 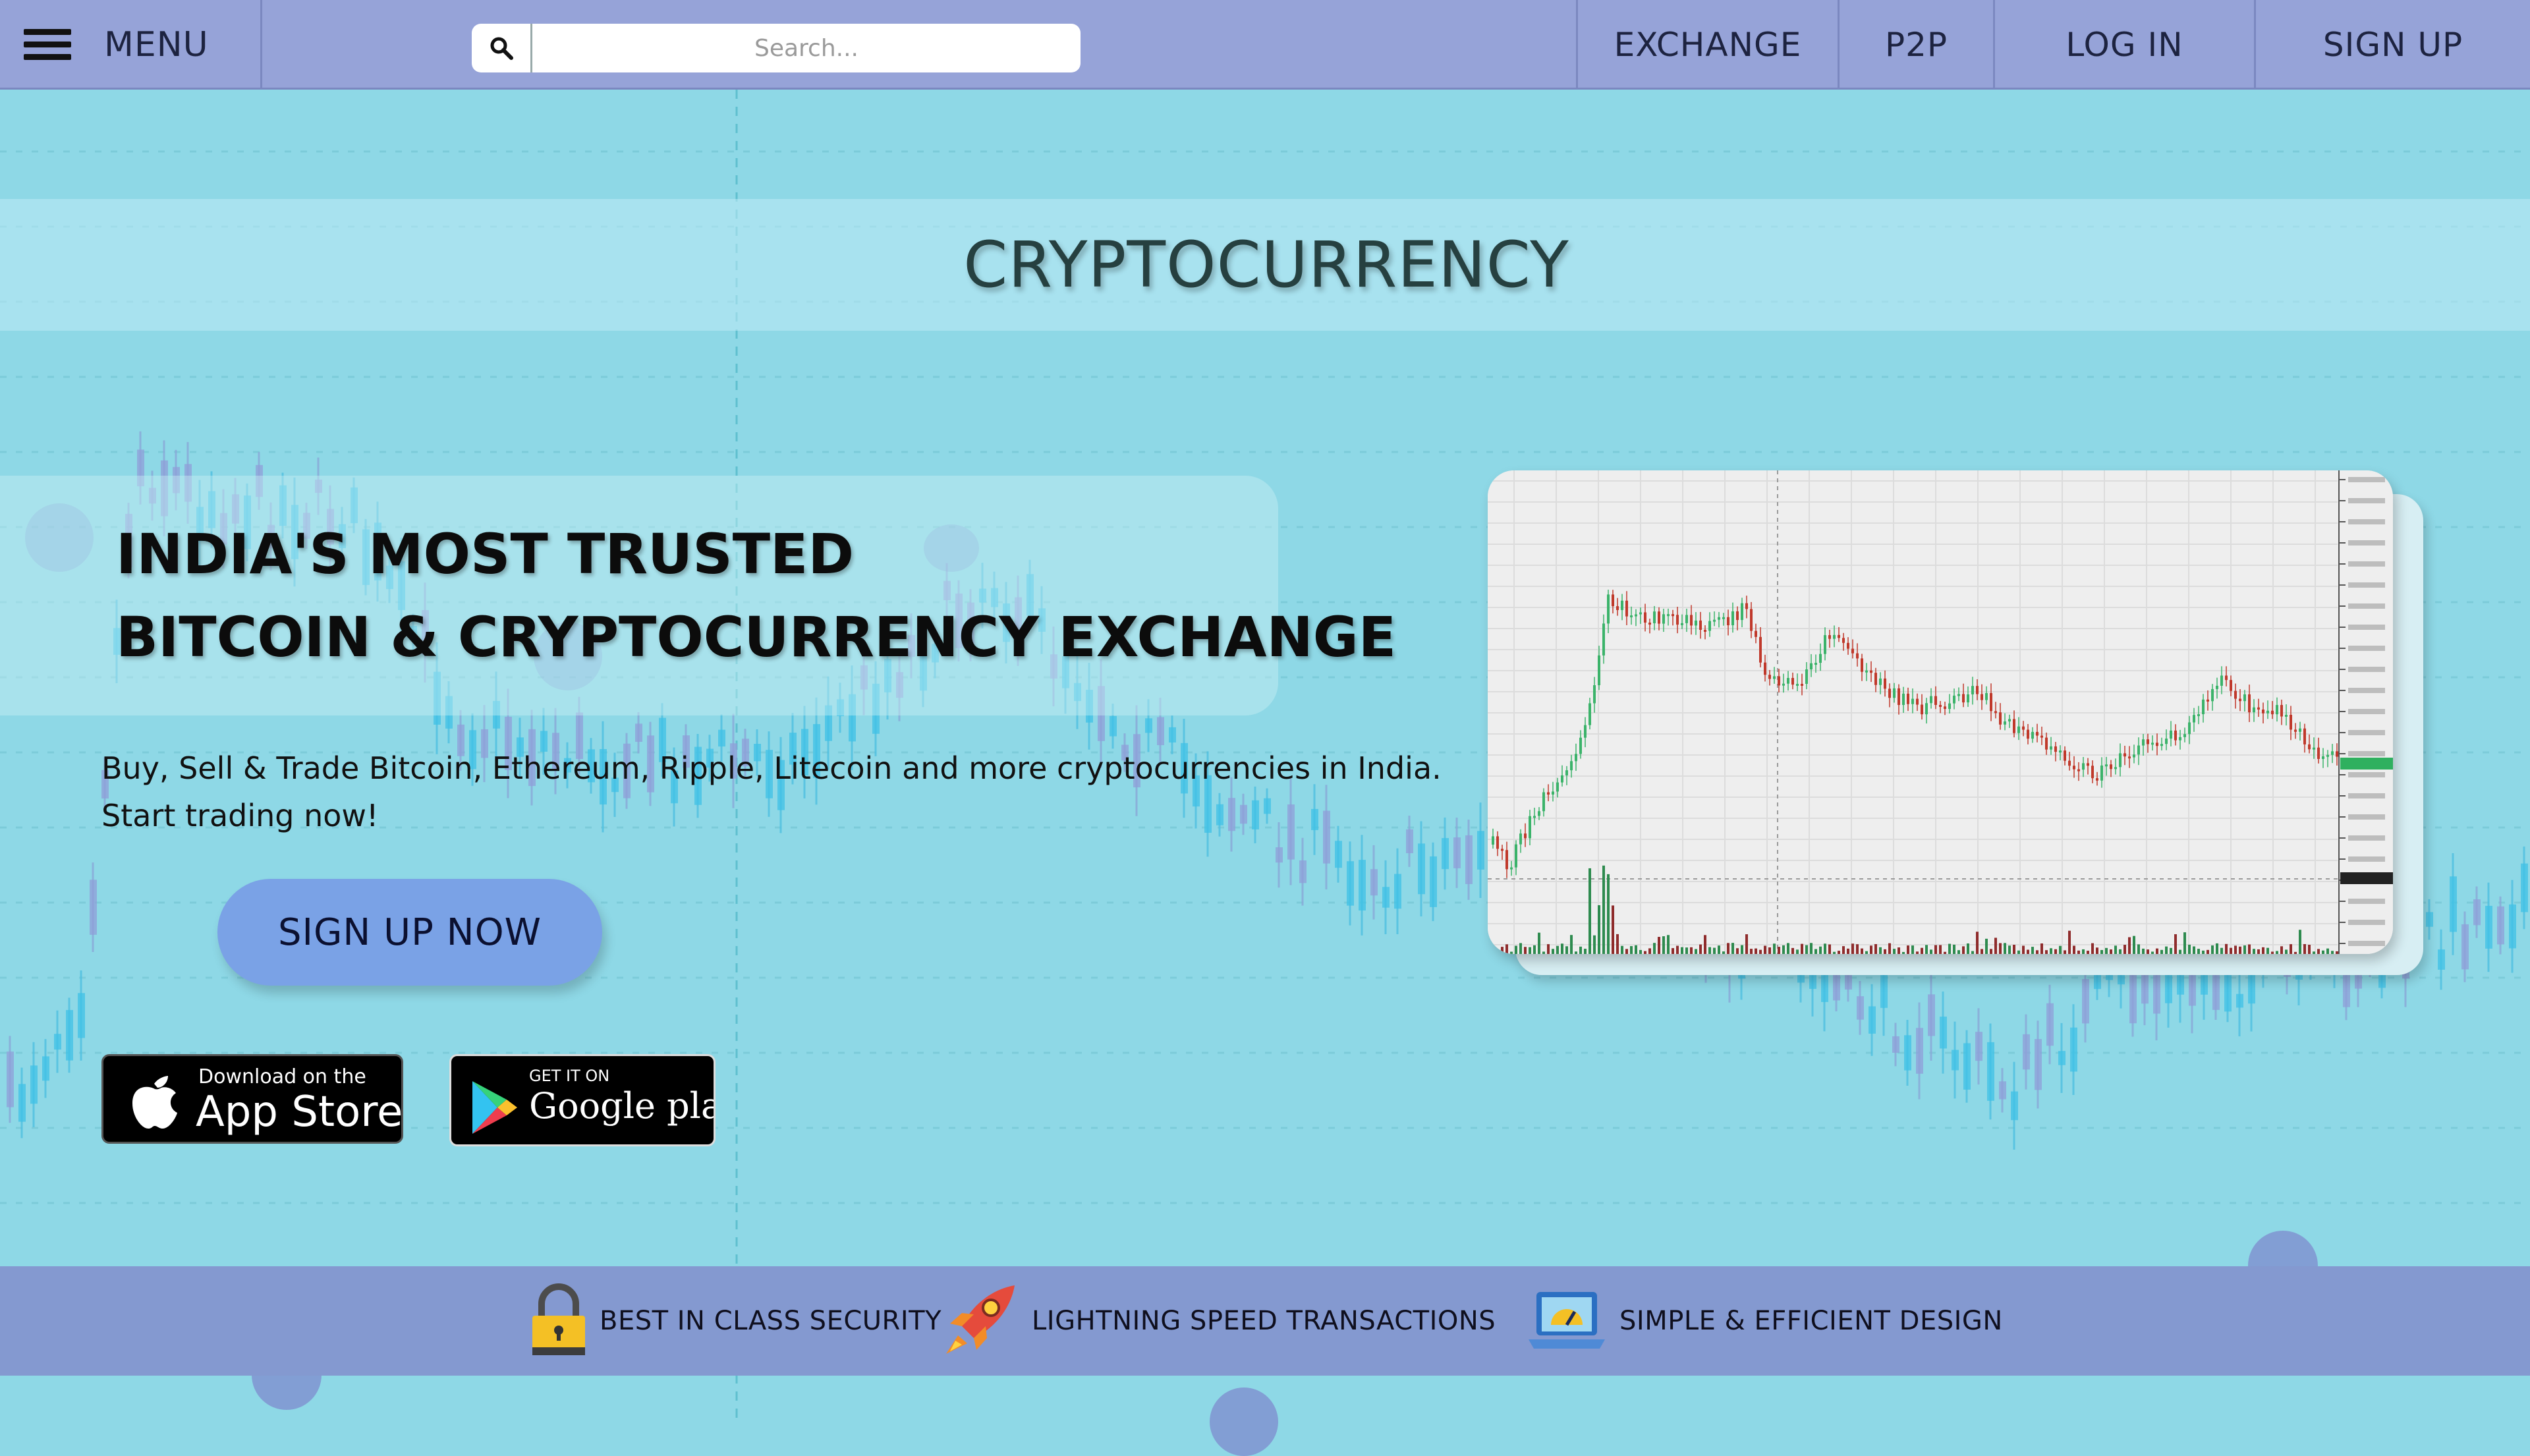 I want to click on rocket-icon, so click(x=980, y=1319).